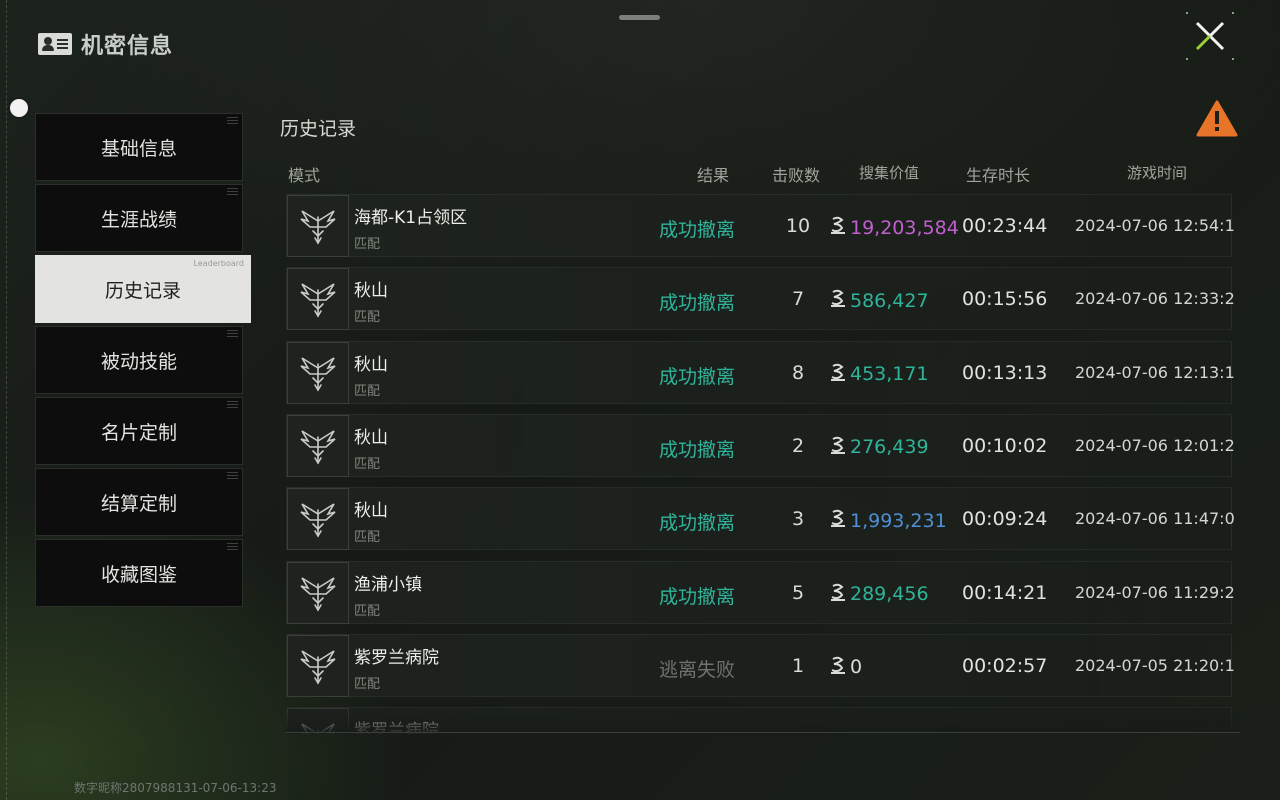 The image size is (1280, 800). I want to click on game-time: 2024-07-06 12:01:22, so click(1155, 445).